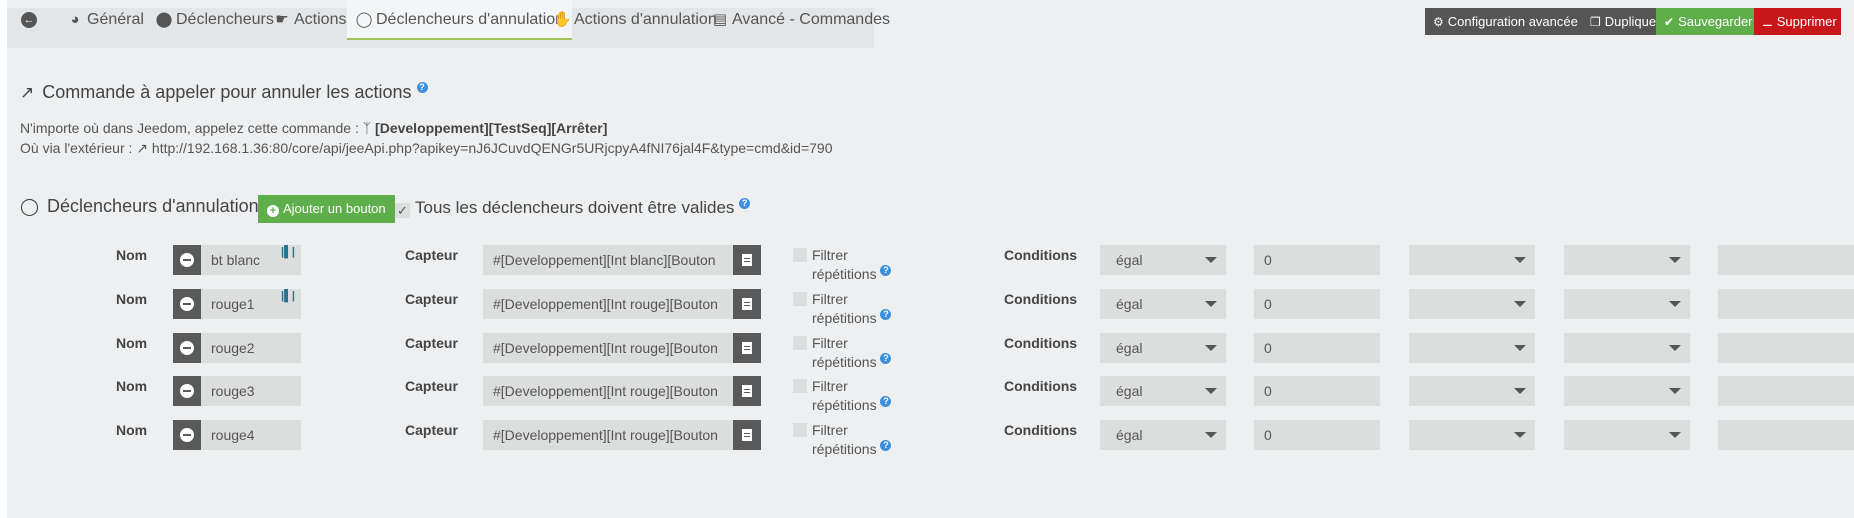  What do you see at coordinates (1438, 22) in the screenshot?
I see `cogs-icon: ⚙` at bounding box center [1438, 22].